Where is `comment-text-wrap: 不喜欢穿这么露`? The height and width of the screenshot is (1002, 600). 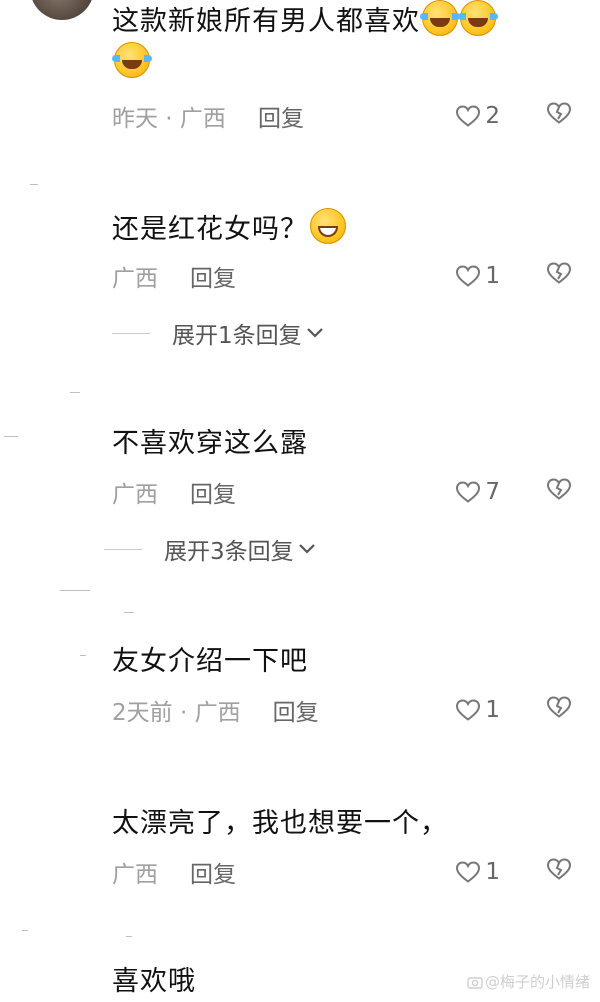 comment-text-wrap: 不喜欢穿这么露 is located at coordinates (342, 444).